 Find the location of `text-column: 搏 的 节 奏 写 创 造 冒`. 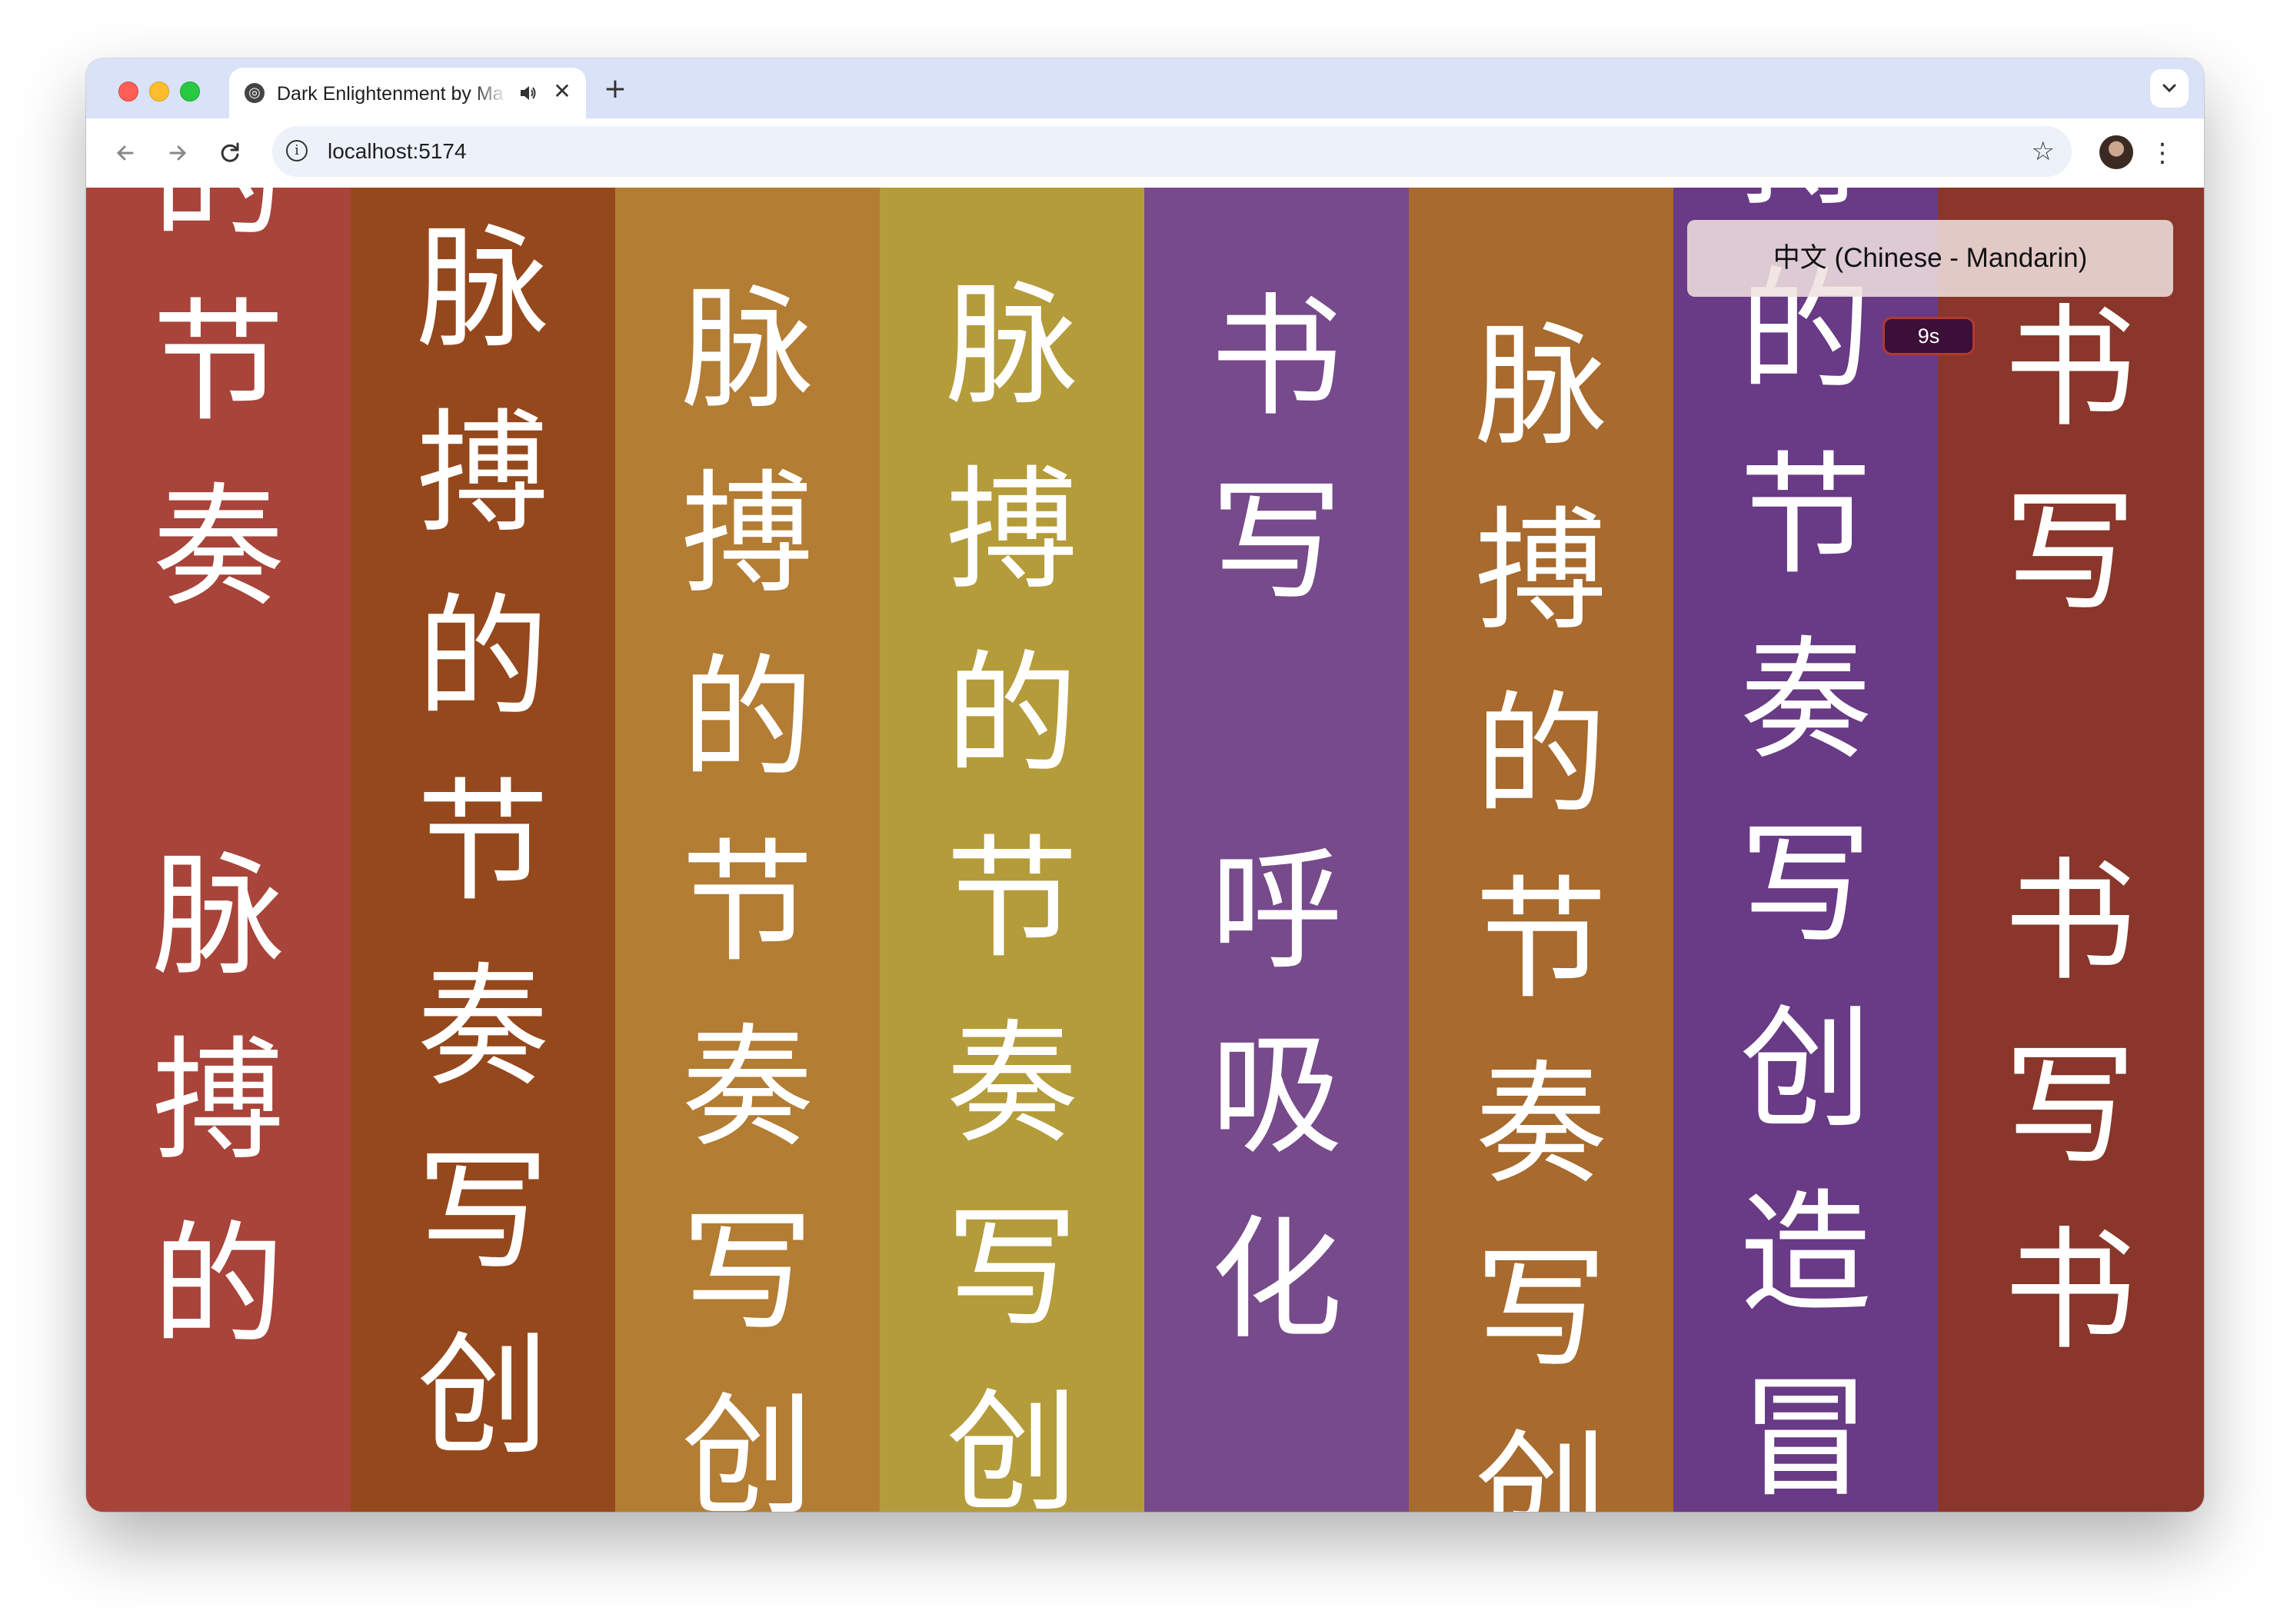

text-column: 搏 的 节 奏 写 创 造 冒 is located at coordinates (1806, 850).